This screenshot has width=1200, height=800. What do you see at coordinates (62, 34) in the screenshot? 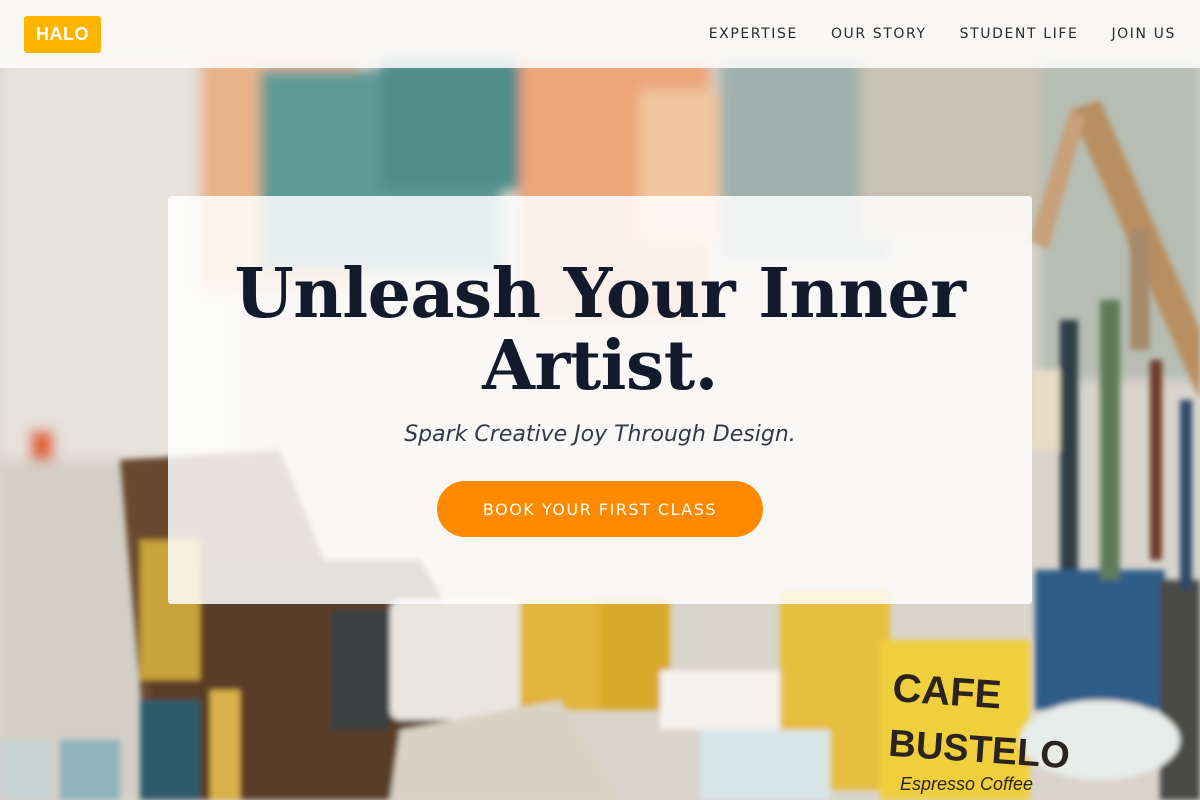
I see `halo-logo: HALO` at bounding box center [62, 34].